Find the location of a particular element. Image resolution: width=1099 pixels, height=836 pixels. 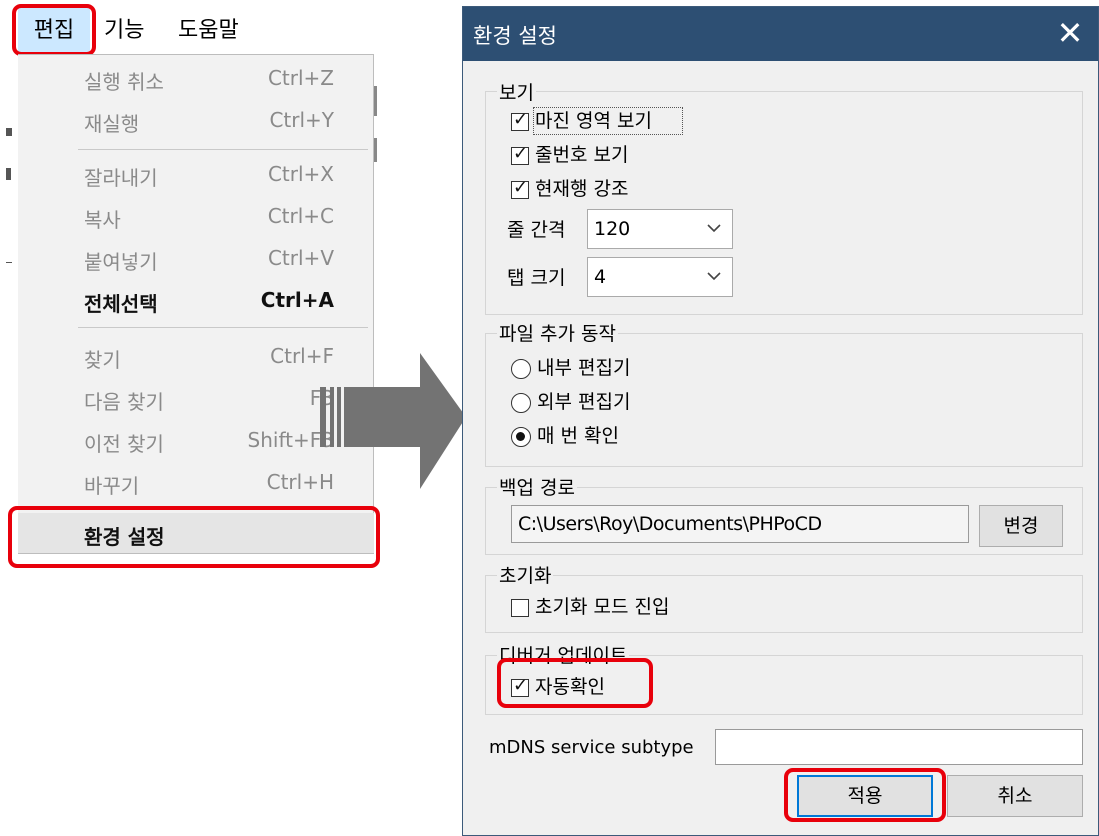

ask-every-time-radio is located at coordinates (521, 437).